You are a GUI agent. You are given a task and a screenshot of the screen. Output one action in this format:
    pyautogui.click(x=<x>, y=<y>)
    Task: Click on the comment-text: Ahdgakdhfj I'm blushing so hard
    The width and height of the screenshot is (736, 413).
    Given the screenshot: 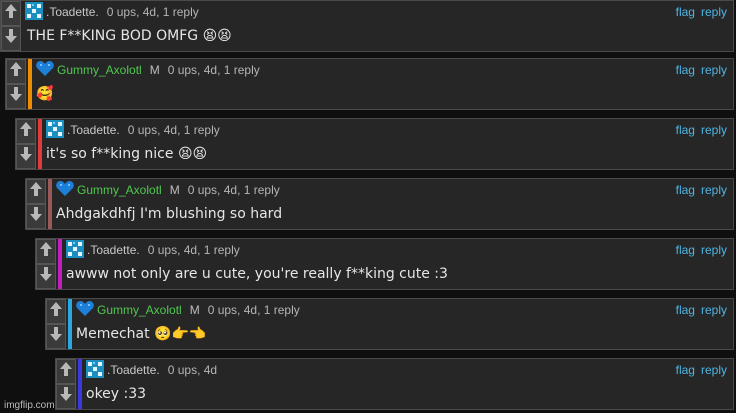 What is the action you would take?
    pyautogui.click(x=169, y=214)
    